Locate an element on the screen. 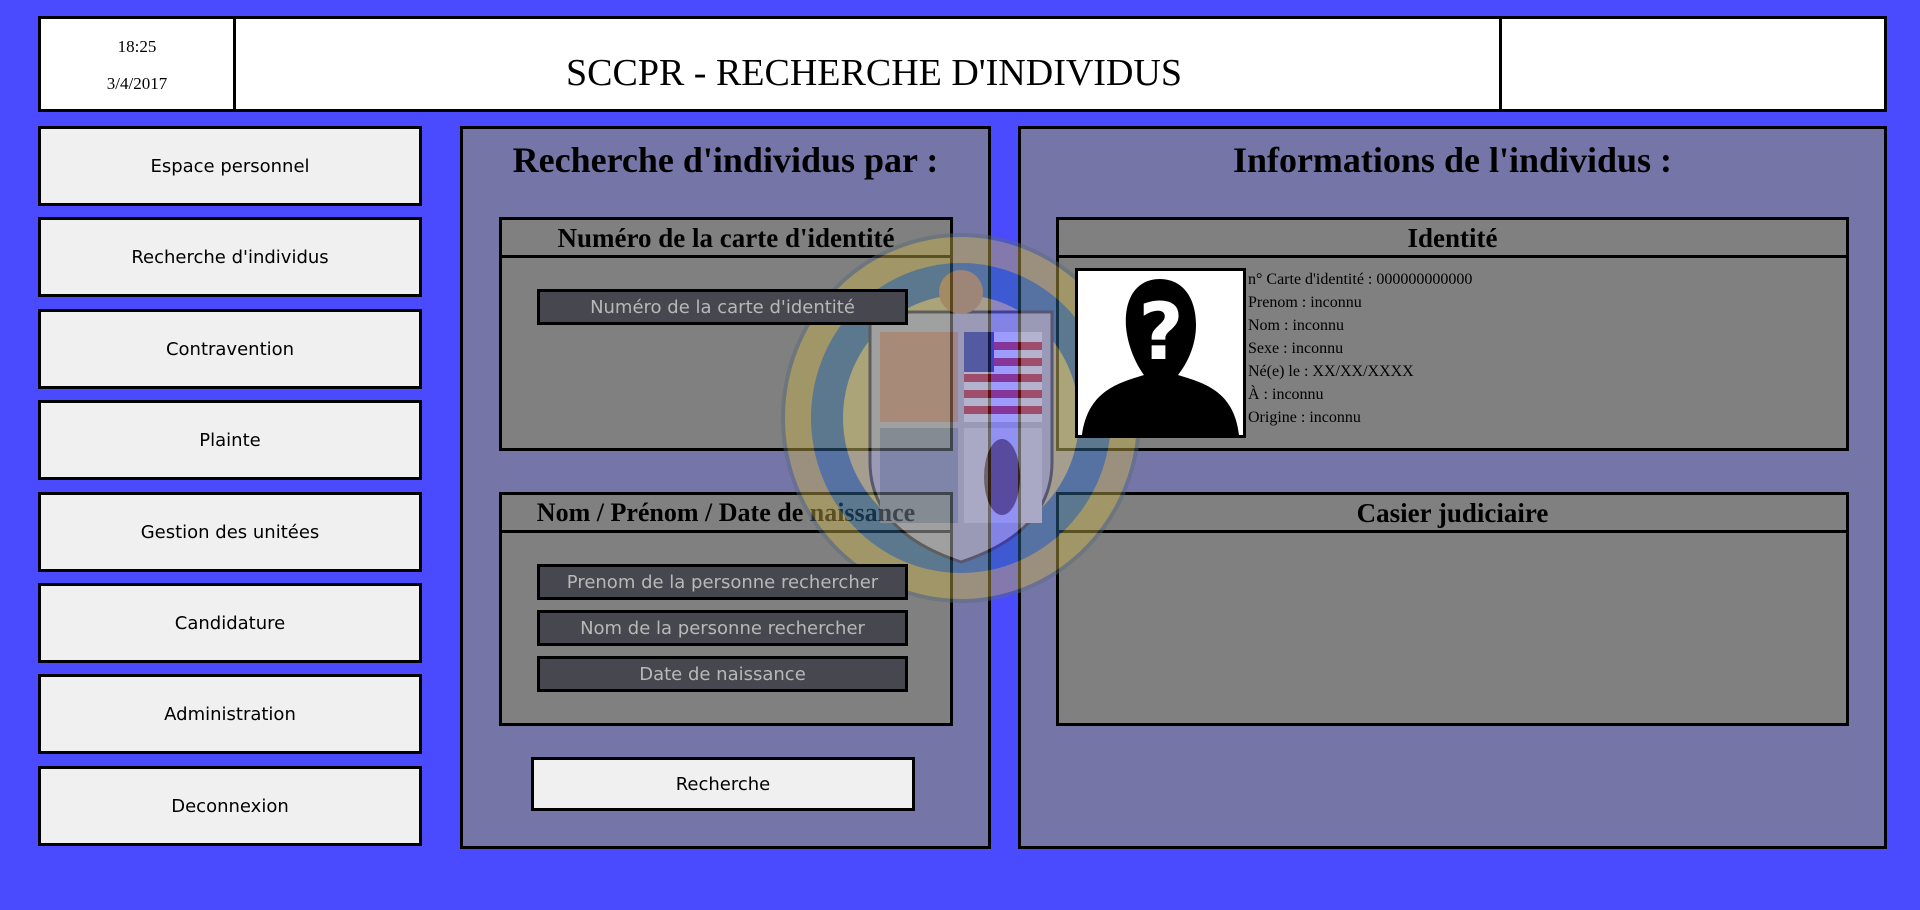 This screenshot has height=910, width=1920. lastname-input is located at coordinates (722, 628).